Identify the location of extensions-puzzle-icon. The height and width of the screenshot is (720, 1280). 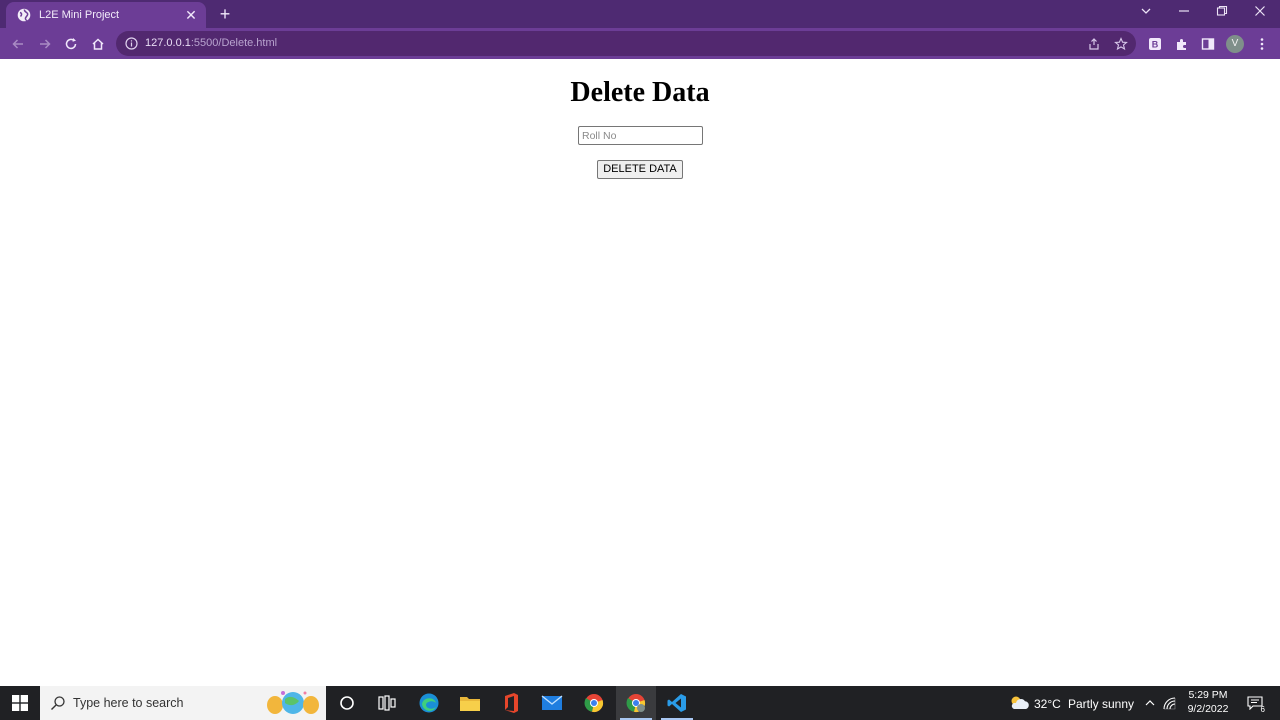
(1182, 44).